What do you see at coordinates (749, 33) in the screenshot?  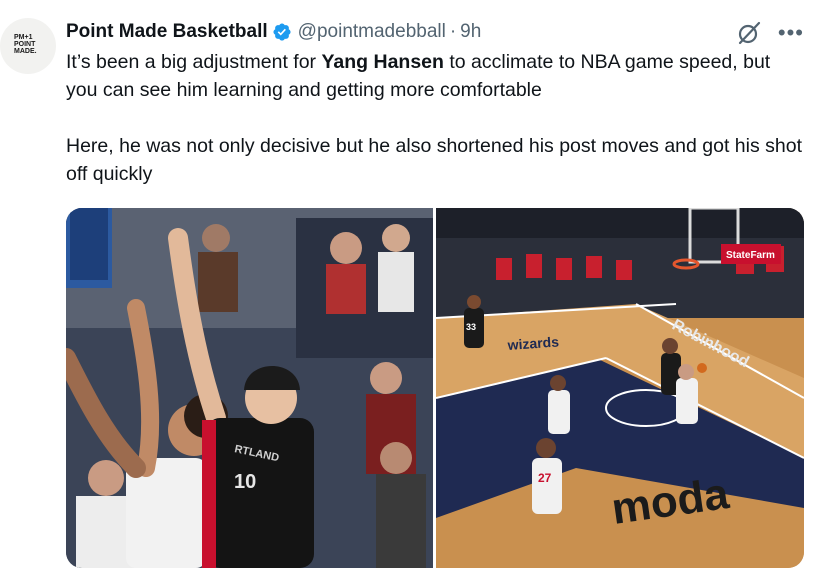 I see `grok-icon` at bounding box center [749, 33].